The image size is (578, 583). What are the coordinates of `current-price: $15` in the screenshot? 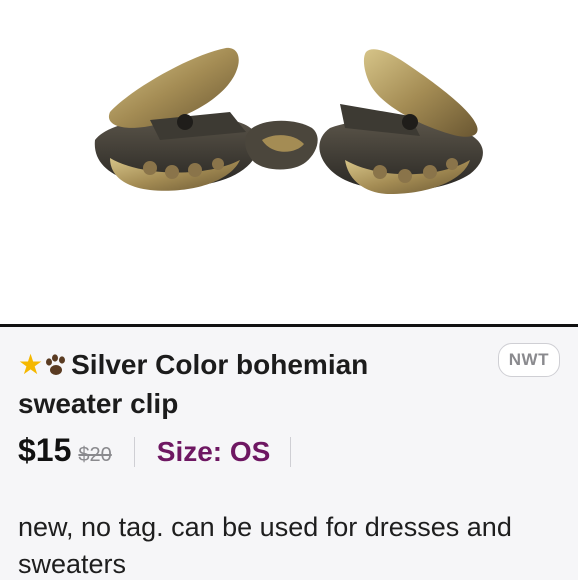 It's located at (45, 450).